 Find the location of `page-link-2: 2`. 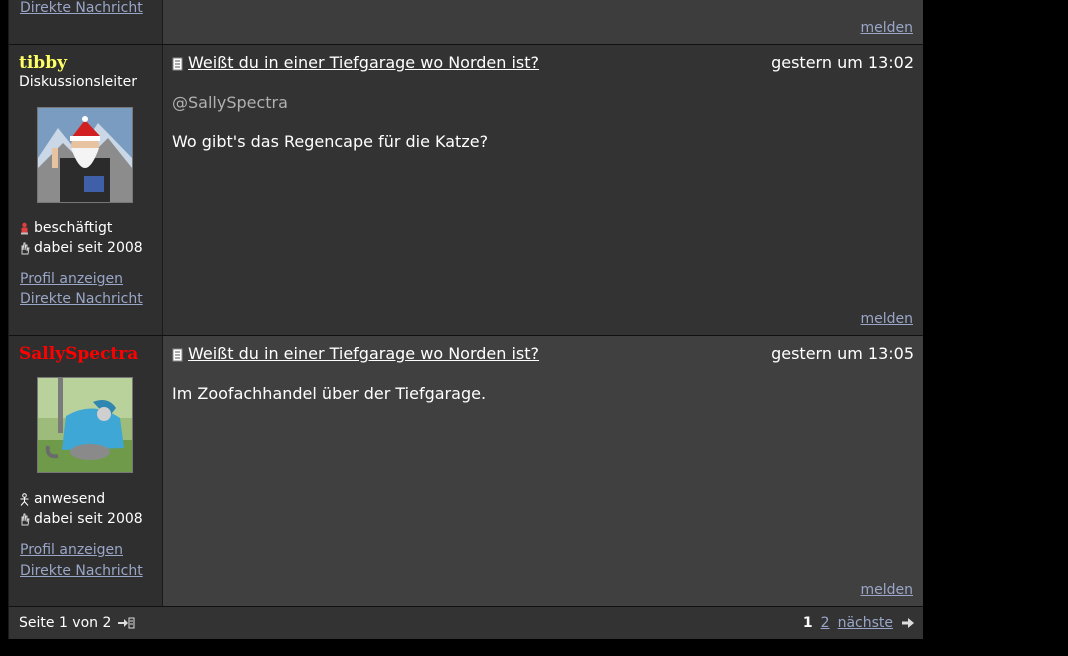

page-link-2: 2 is located at coordinates (825, 623).